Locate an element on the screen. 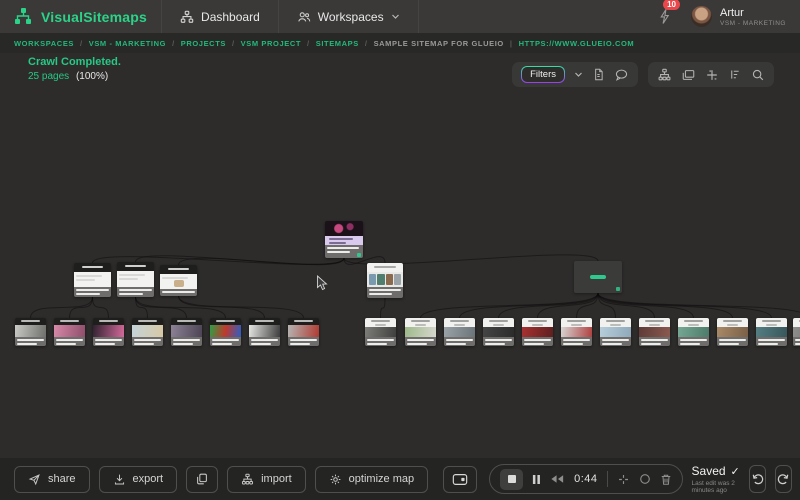 The height and width of the screenshot is (500, 800). sitemap-node-plain is located at coordinates (598, 277).